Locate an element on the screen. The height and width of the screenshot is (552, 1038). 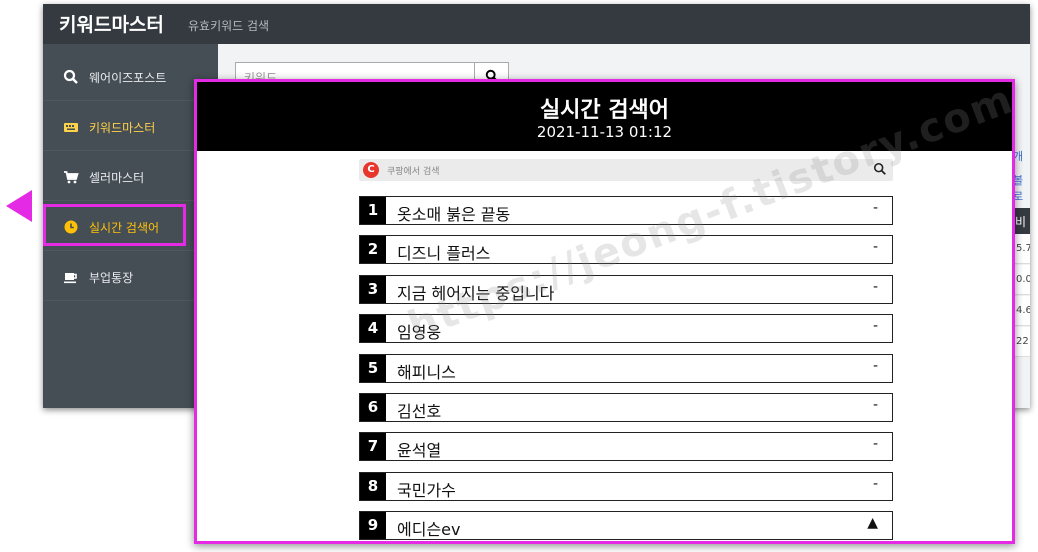
rank-number: 3 is located at coordinates (373, 289).